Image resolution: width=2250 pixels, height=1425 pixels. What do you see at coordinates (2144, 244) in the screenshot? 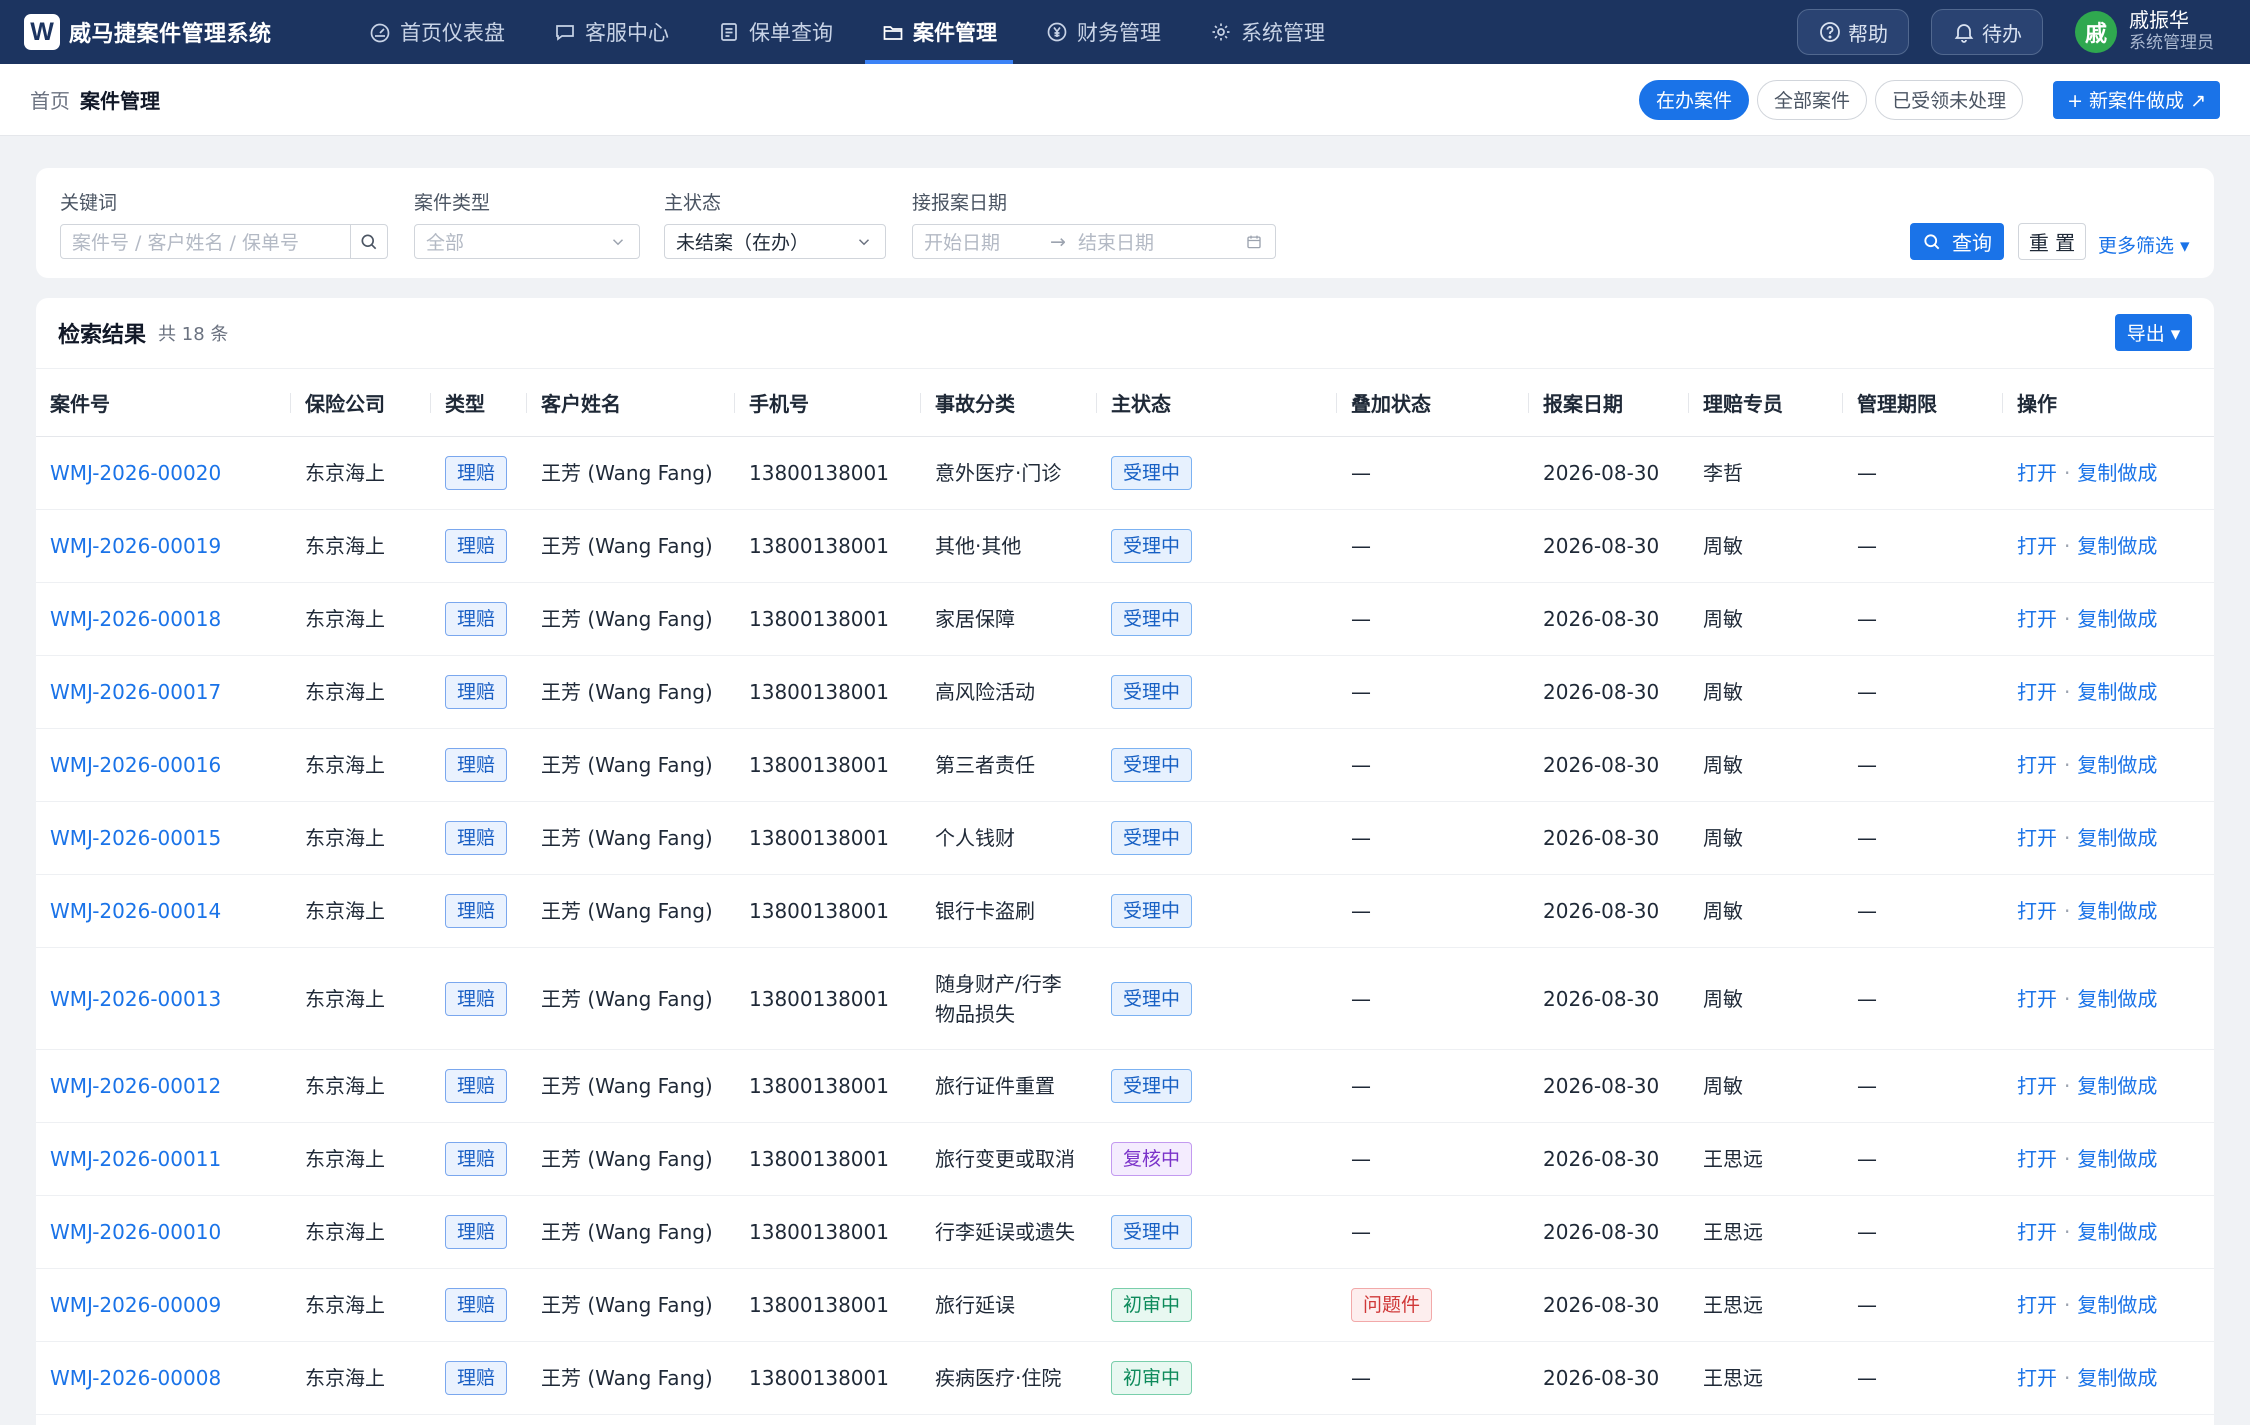
I see `more-filters-link: 更多筛选 ▾` at bounding box center [2144, 244].